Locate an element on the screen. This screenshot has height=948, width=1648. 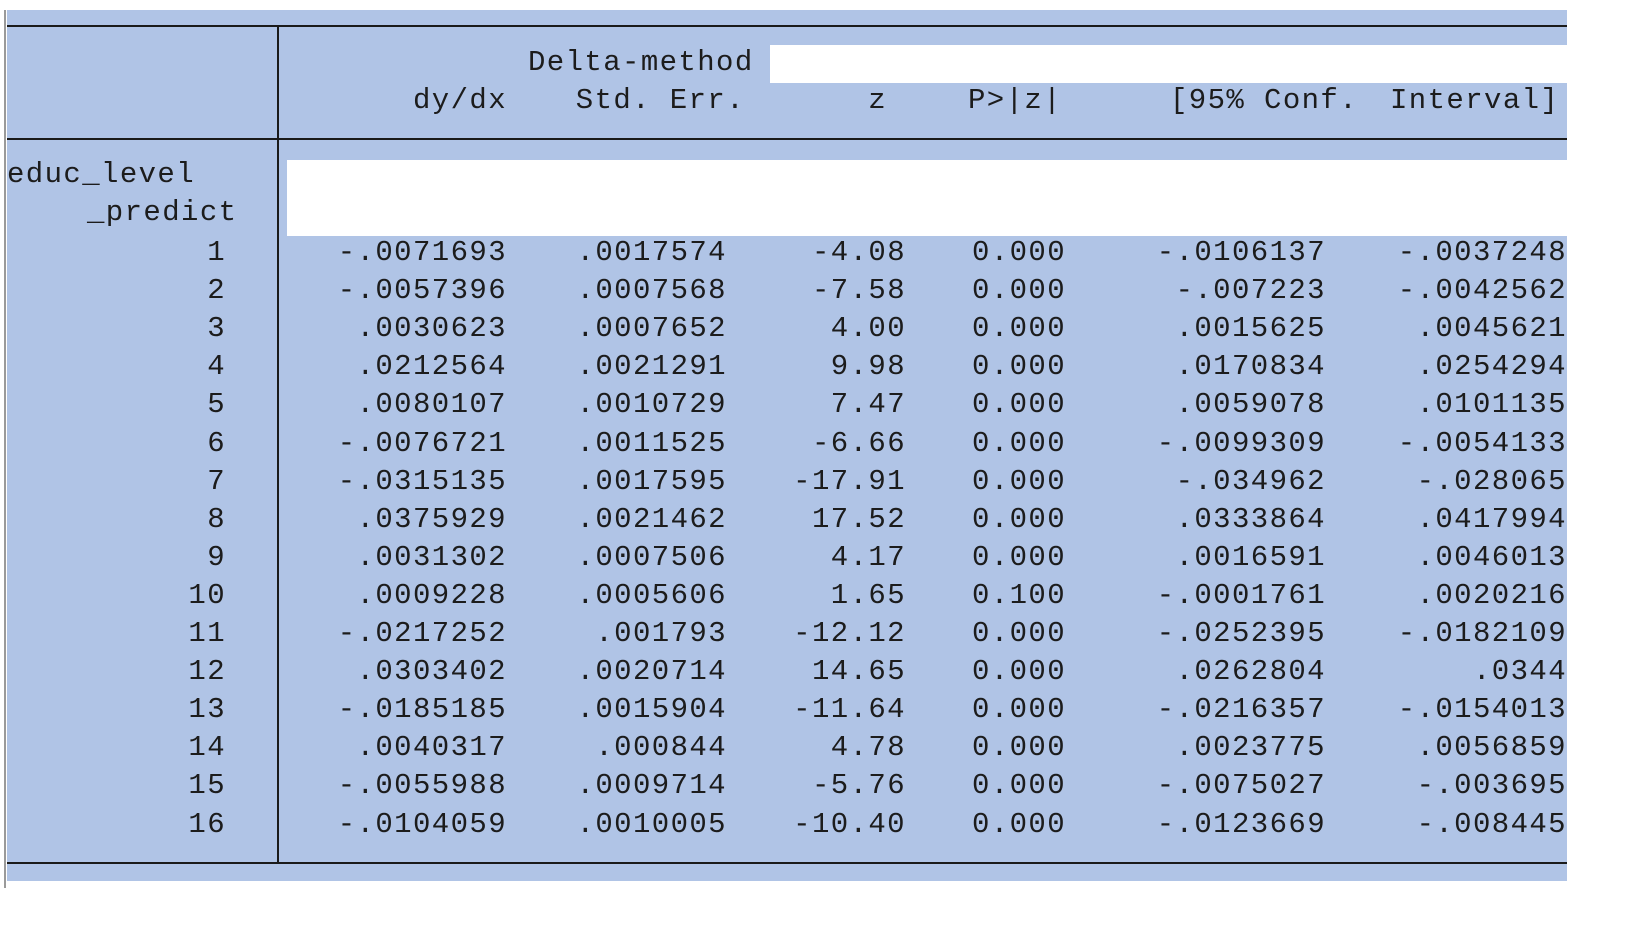
conf-high-cell: .0045621 is located at coordinates (1491, 329).